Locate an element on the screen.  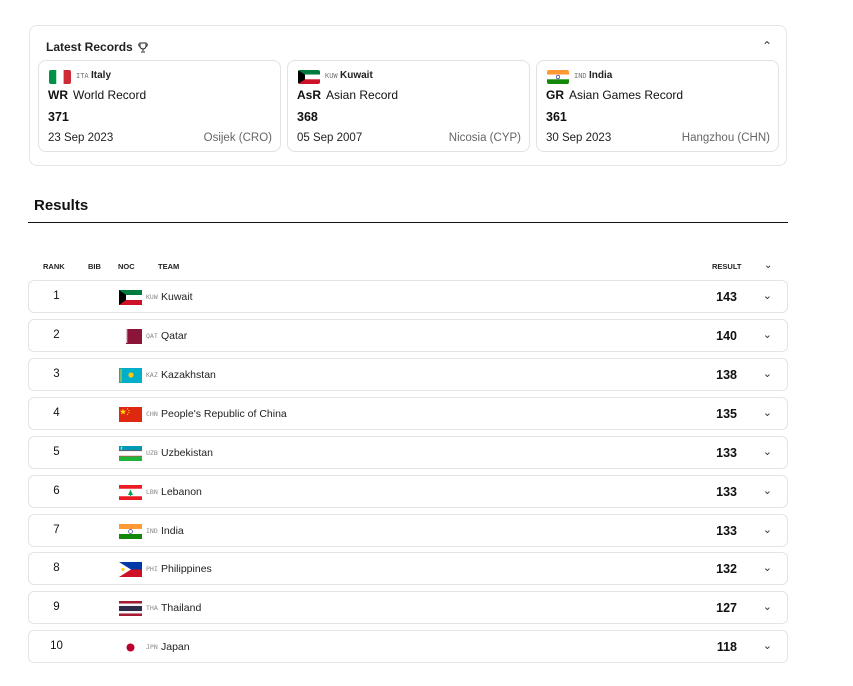
record-abbr: GR is located at coordinates (555, 95).